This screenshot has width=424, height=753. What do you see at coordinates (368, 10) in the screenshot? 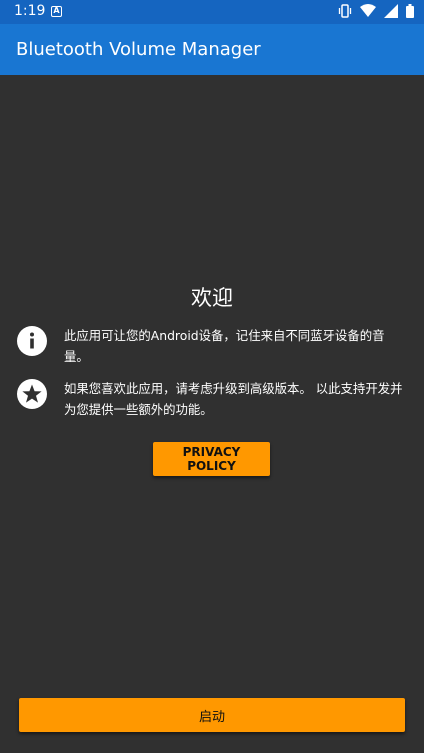
I see `wifi-icon` at bounding box center [368, 10].